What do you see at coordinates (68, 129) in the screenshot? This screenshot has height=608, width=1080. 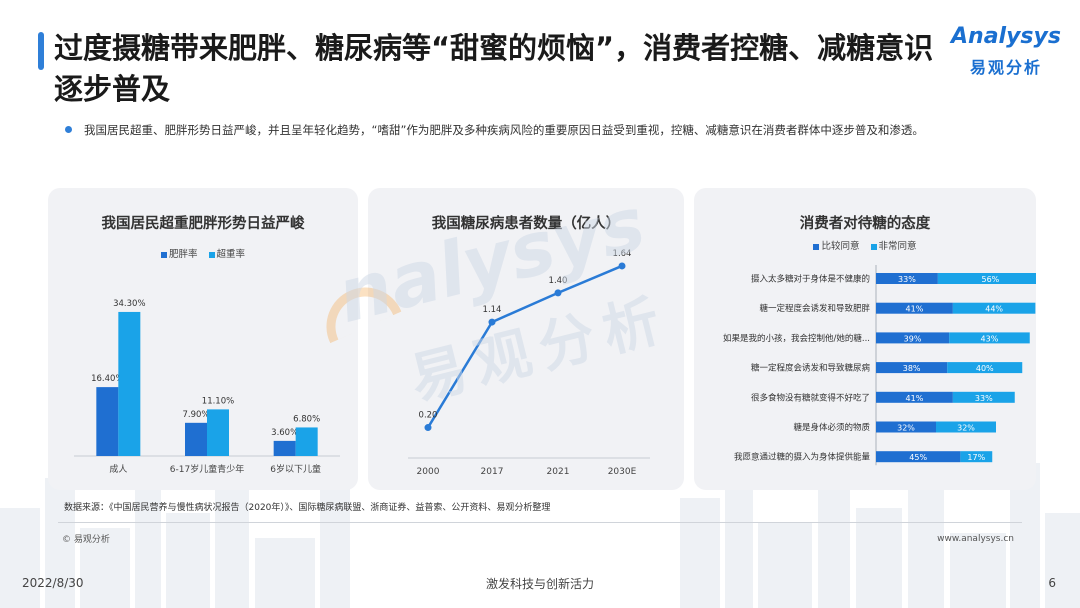 I see `bullet-dot-icon` at bounding box center [68, 129].